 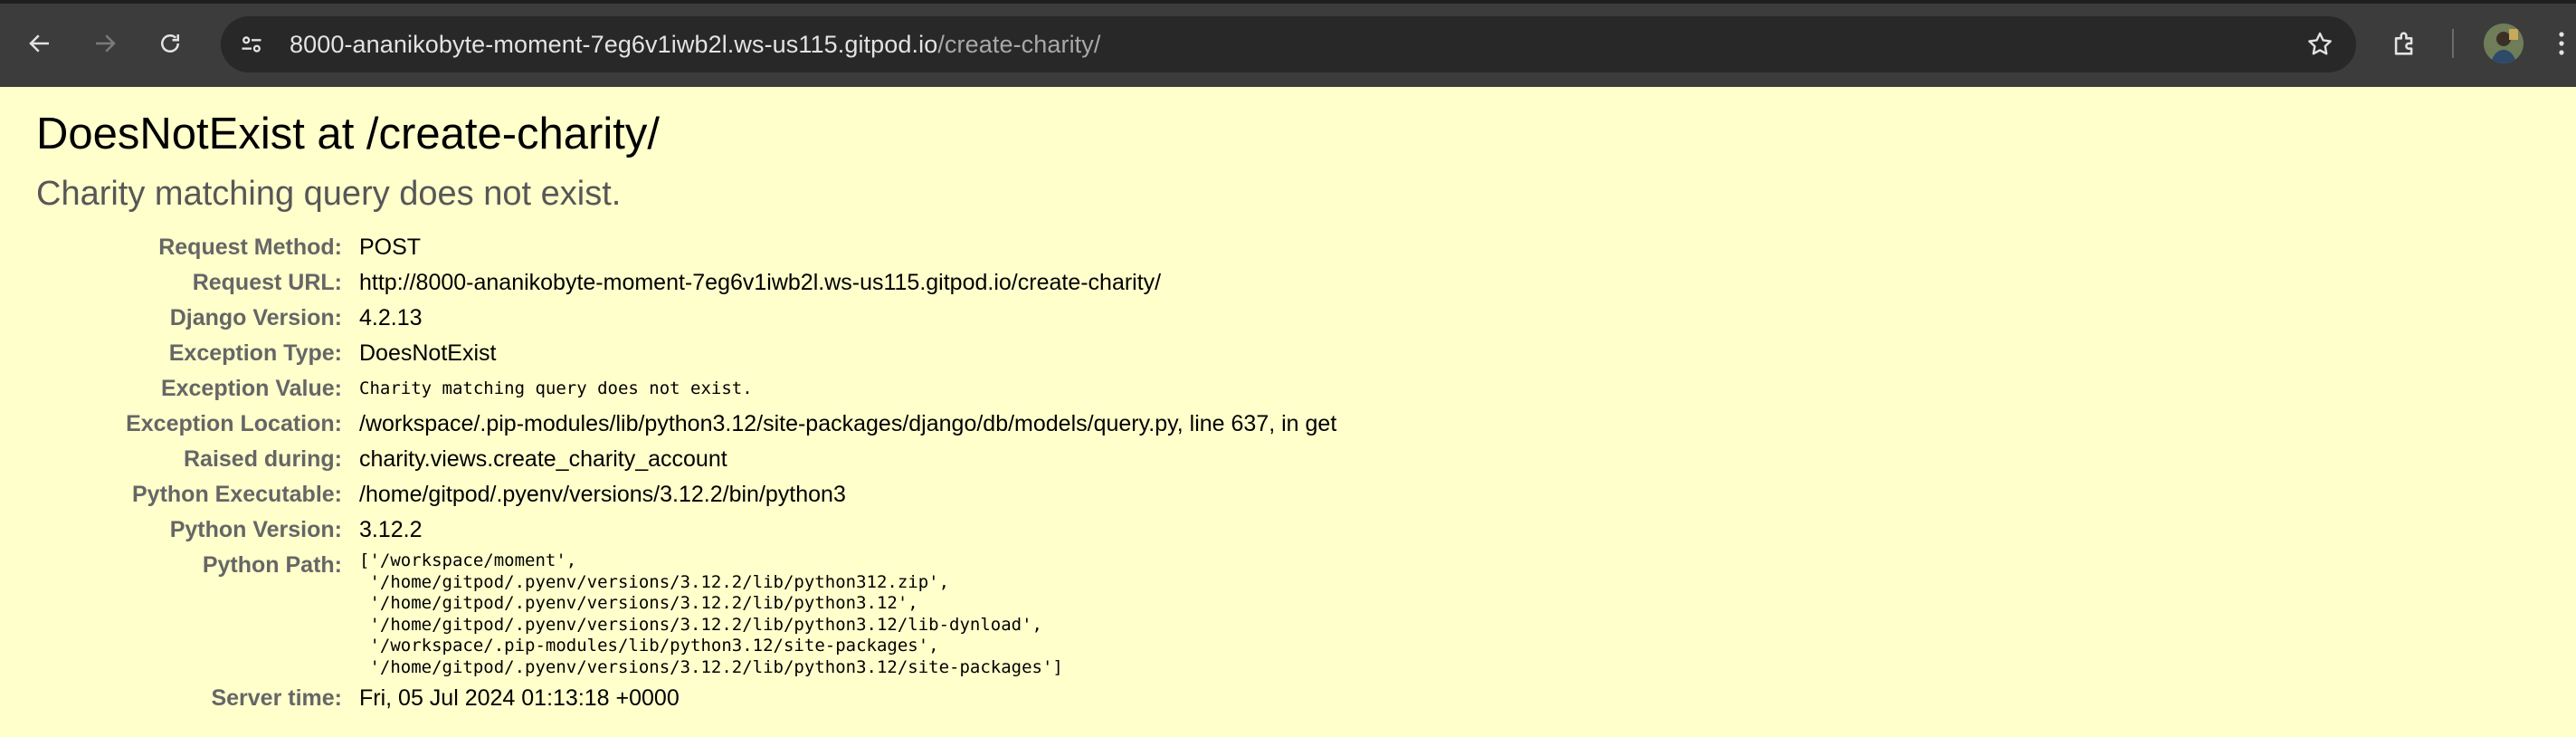 I want to click on django-version-value: 4.2.13, so click(x=391, y=317).